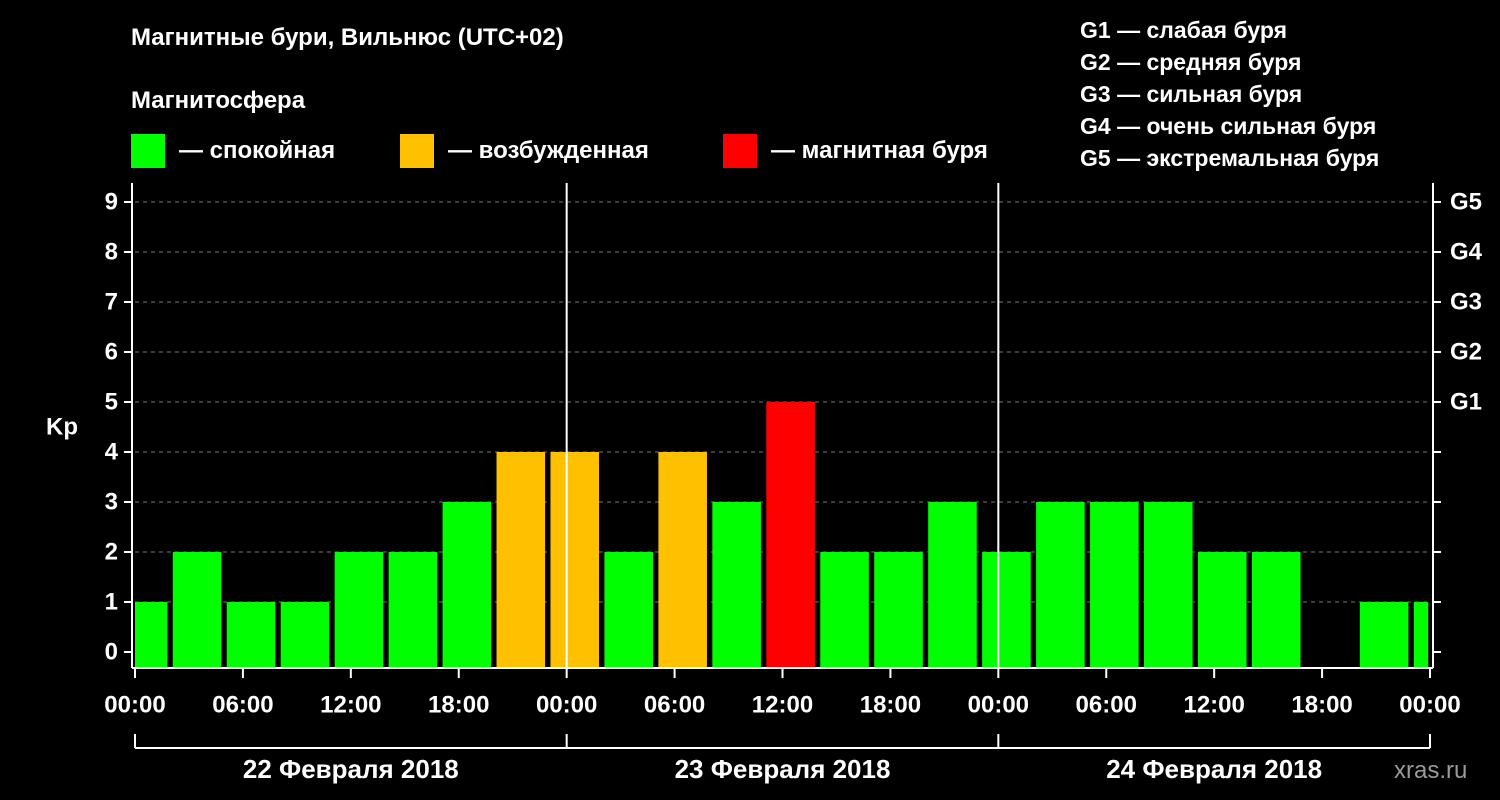 The image size is (1500, 800). I want to click on x-tick-label-4: 00:00, so click(566, 704).